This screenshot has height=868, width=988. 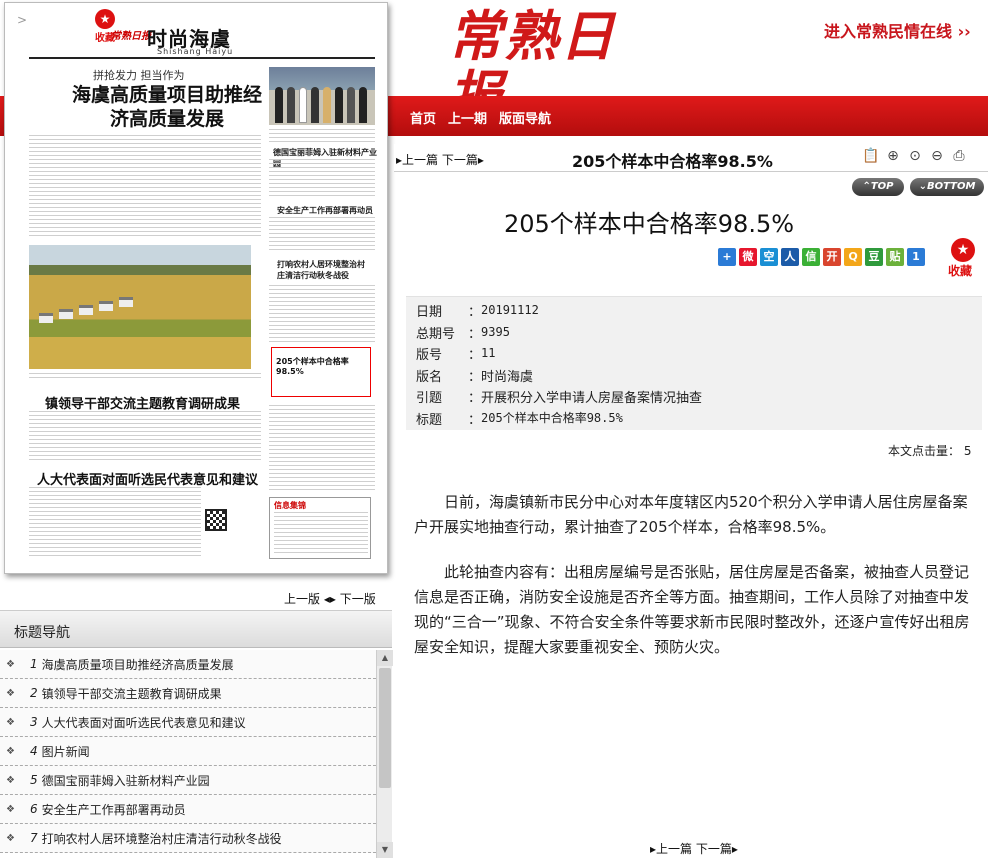 I want to click on page-rule, so click(x=202, y=58).